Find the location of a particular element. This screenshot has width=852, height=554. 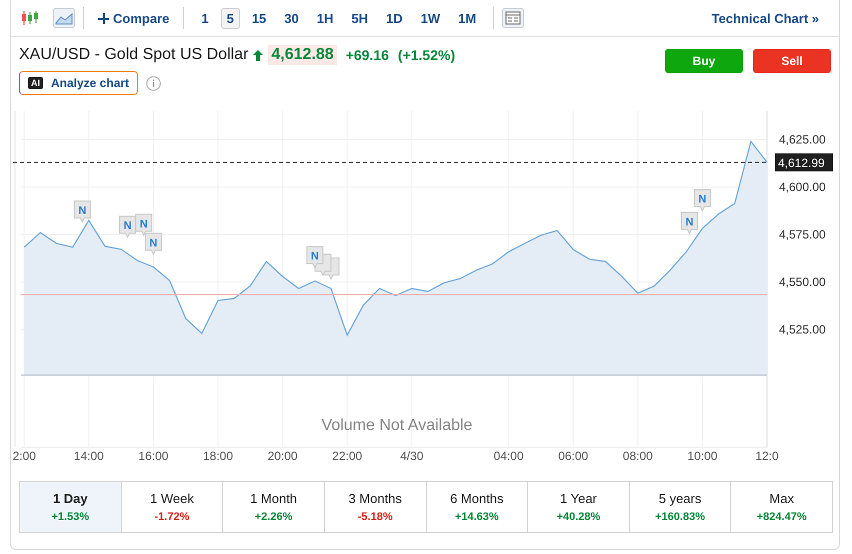

layout-icon is located at coordinates (513, 18).